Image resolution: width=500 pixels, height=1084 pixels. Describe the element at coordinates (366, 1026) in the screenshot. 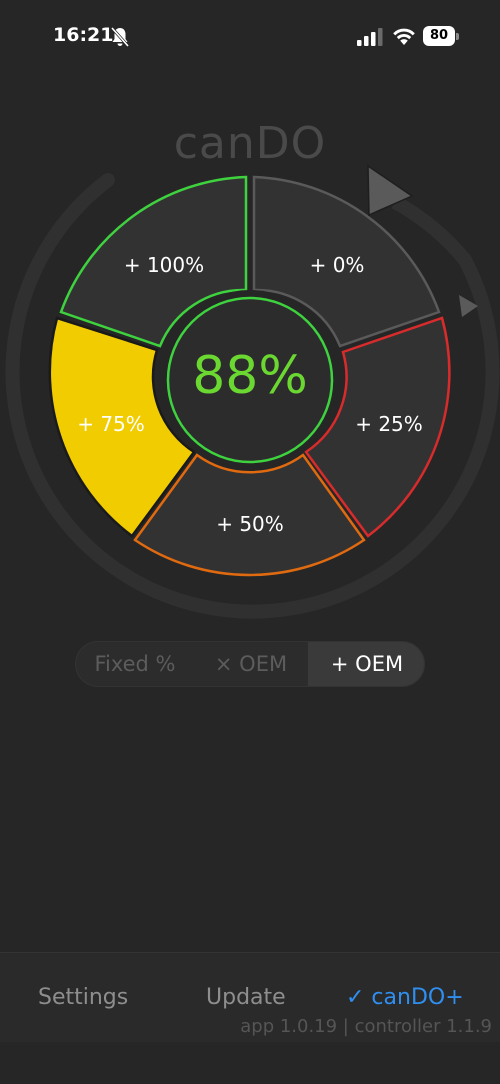

I see `version-text: app 1.0.19 | controller 1.1.9` at that location.